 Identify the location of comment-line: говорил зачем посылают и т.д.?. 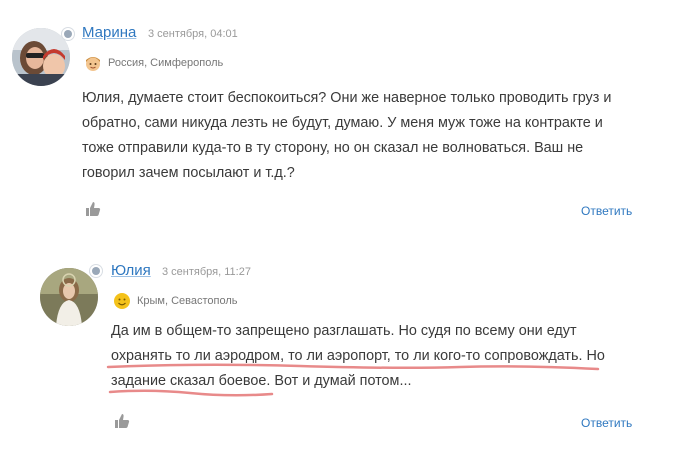
(188, 173).